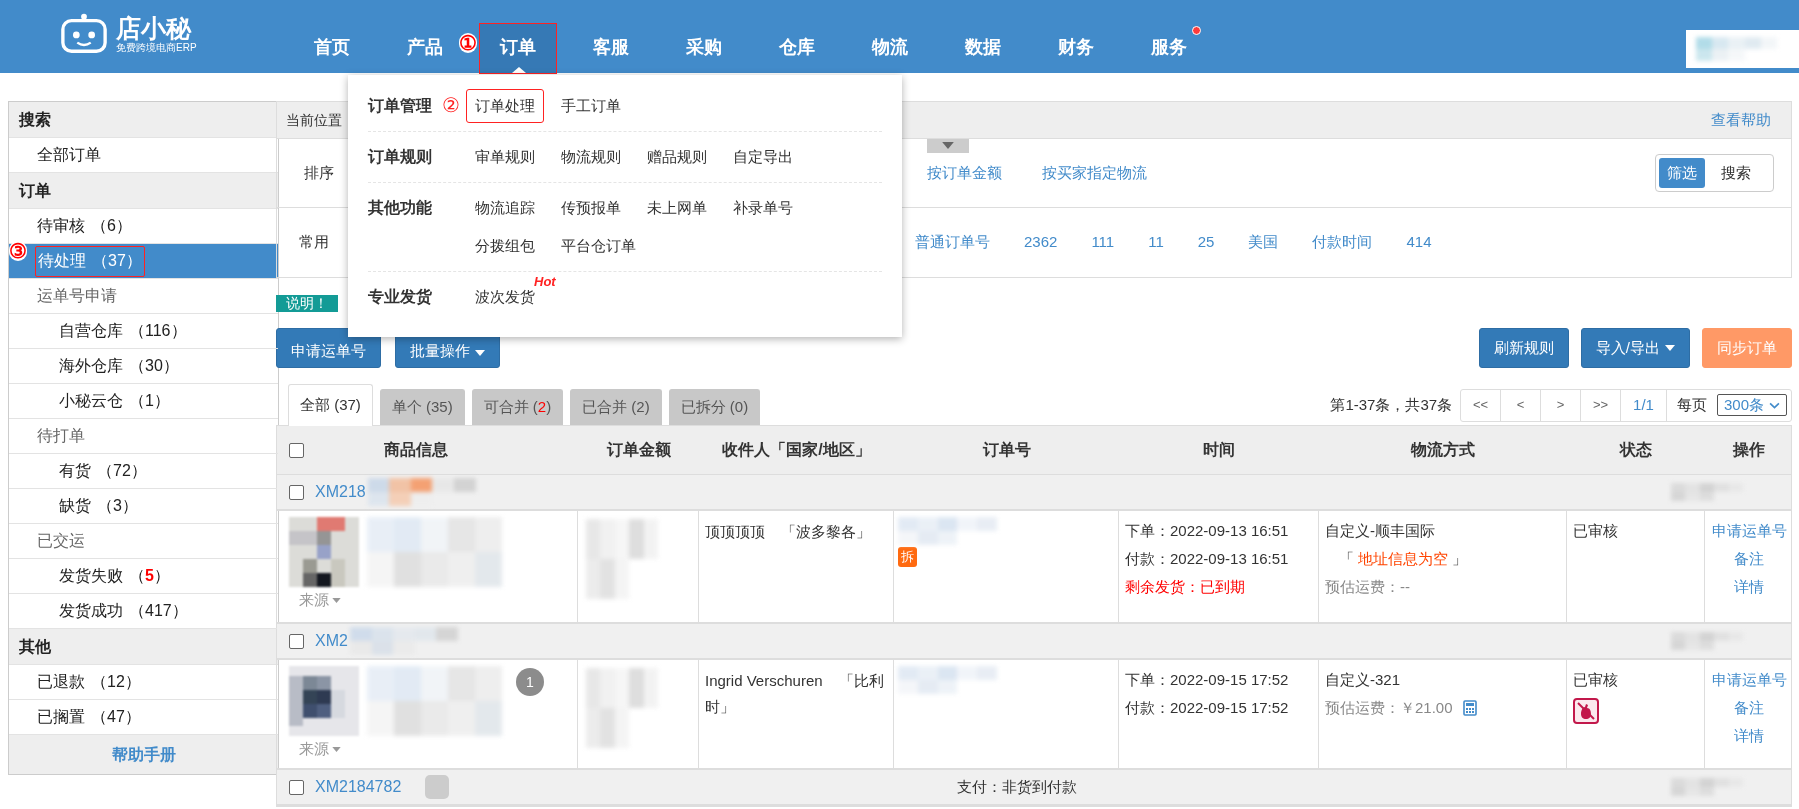 Image resolution: width=1799 pixels, height=809 pixels. Describe the element at coordinates (1749, 450) in the screenshot. I see `column-header: 操作` at that location.